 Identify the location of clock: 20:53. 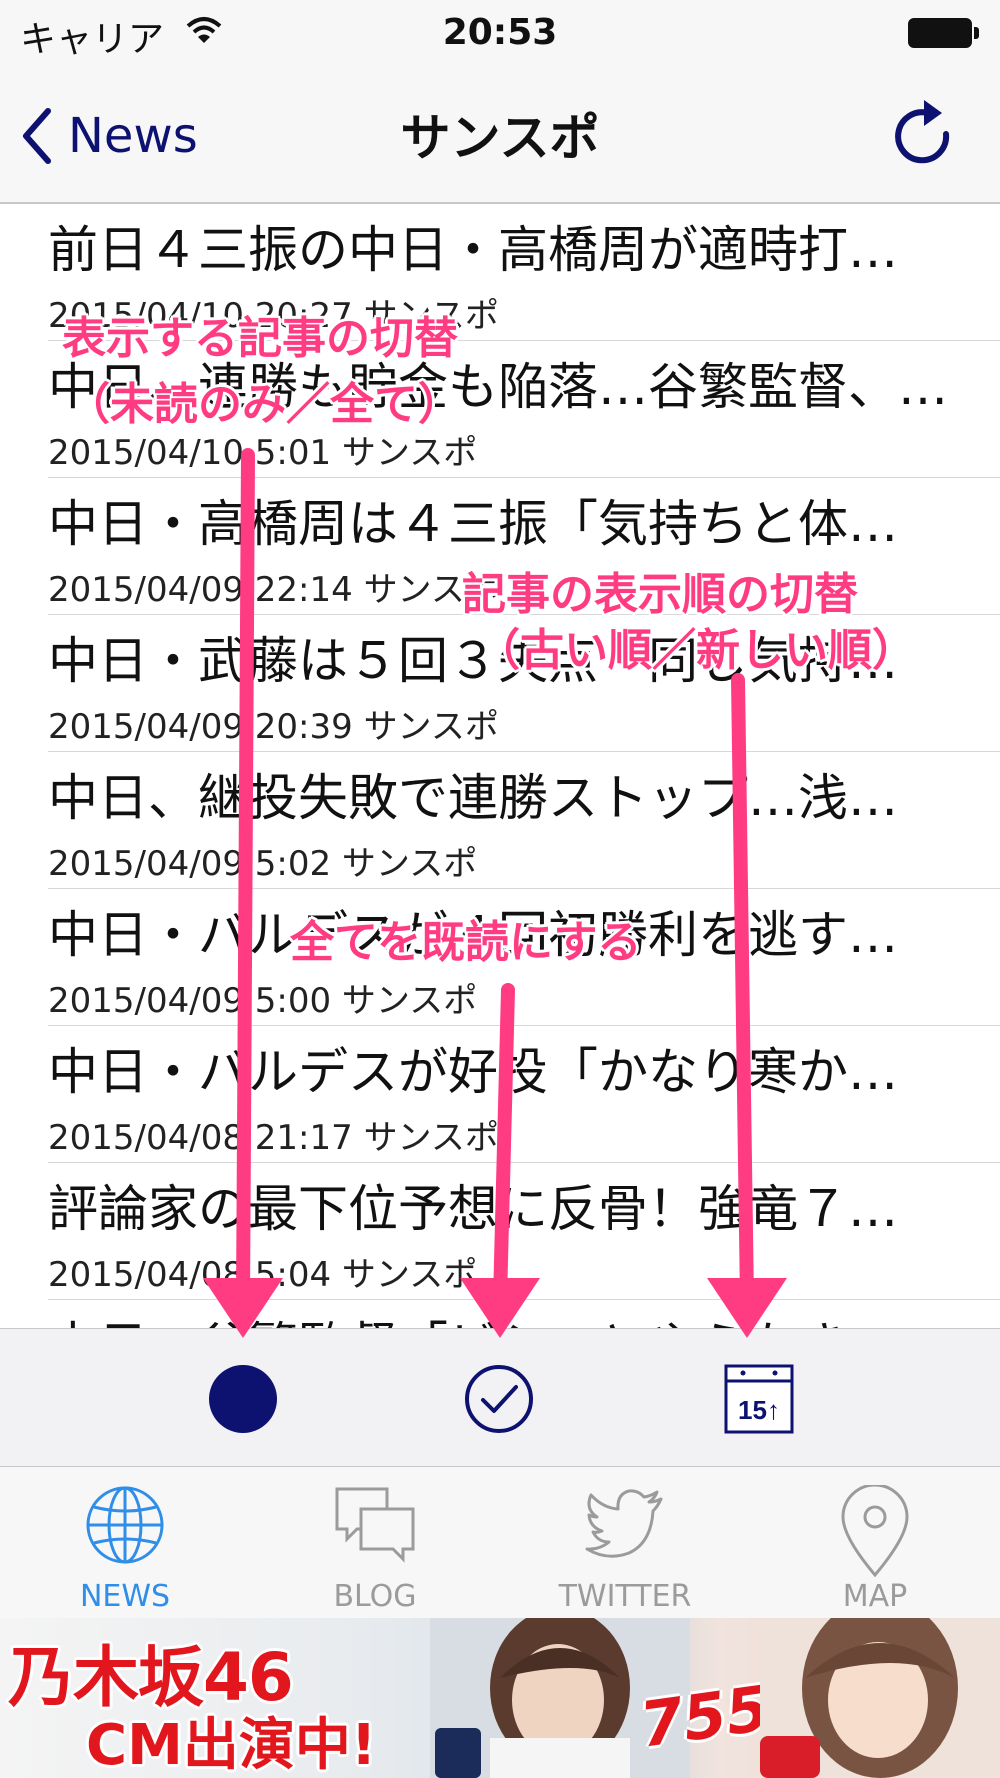
(500, 32).